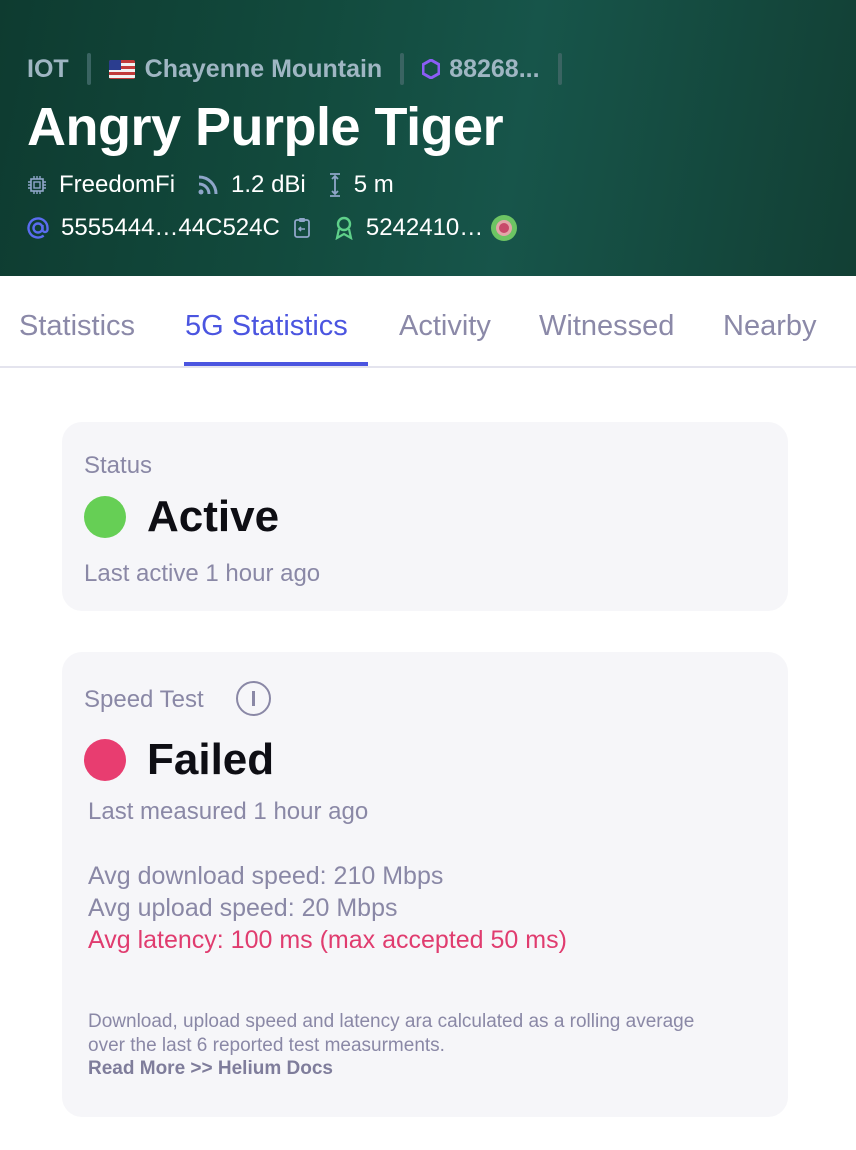 The width and height of the screenshot is (856, 1150). Describe the element at coordinates (263, 68) in the screenshot. I see `location-label: Chayenne Mountain` at that location.